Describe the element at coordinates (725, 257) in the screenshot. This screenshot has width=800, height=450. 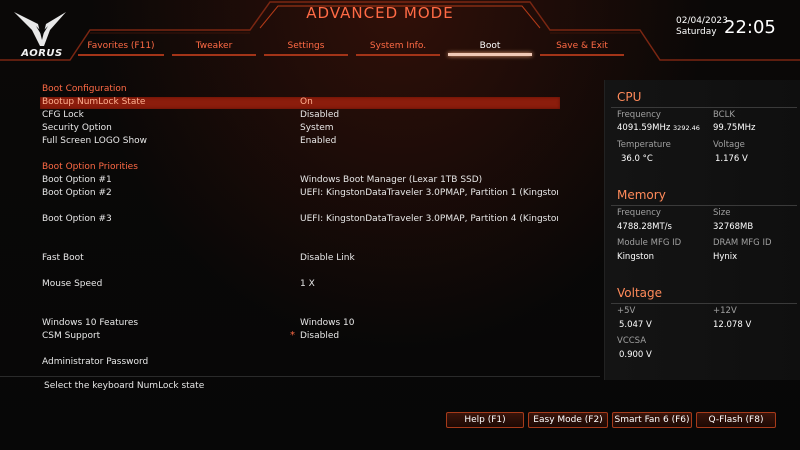
I see `dram-mfg-value: Hynix` at that location.